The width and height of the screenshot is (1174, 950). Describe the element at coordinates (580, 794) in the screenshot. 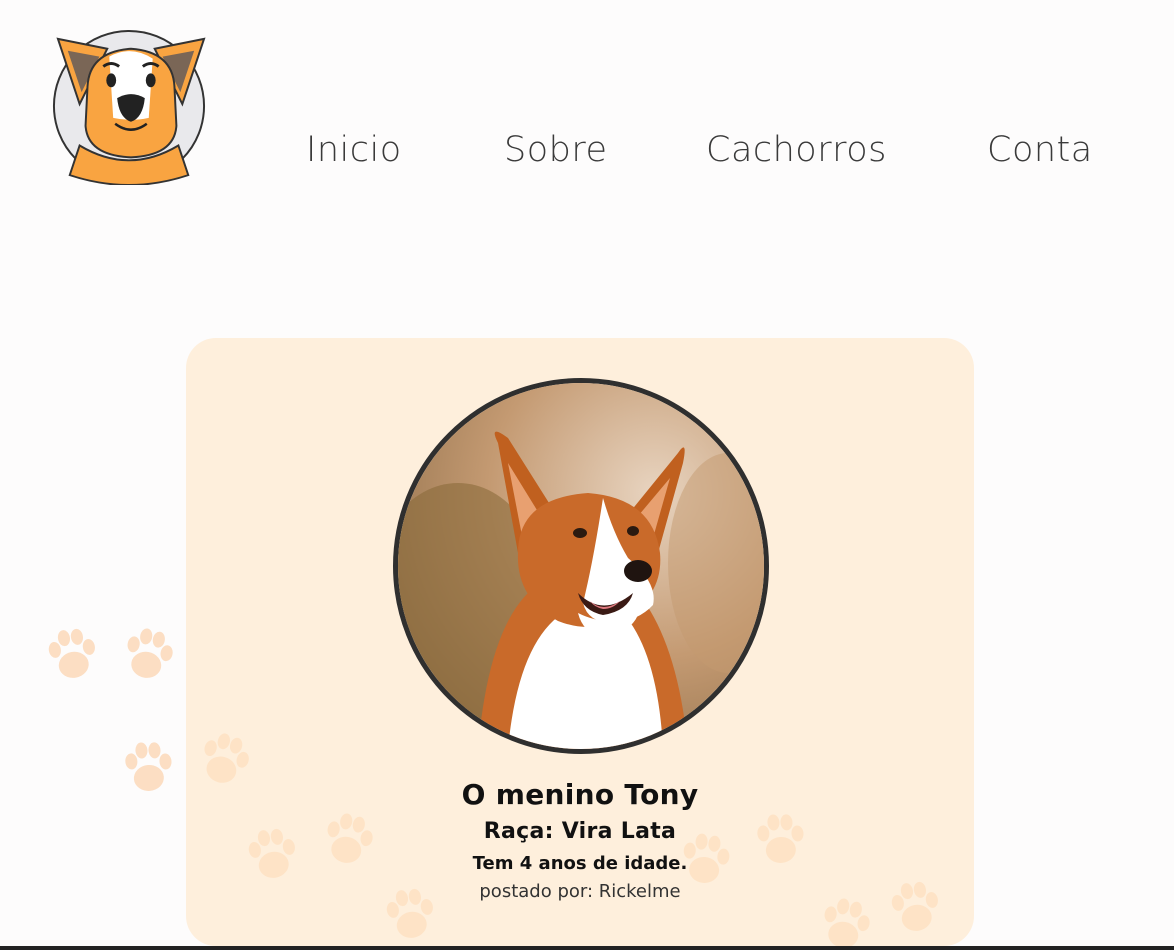

I see `dog-name: O menino Tony` at that location.